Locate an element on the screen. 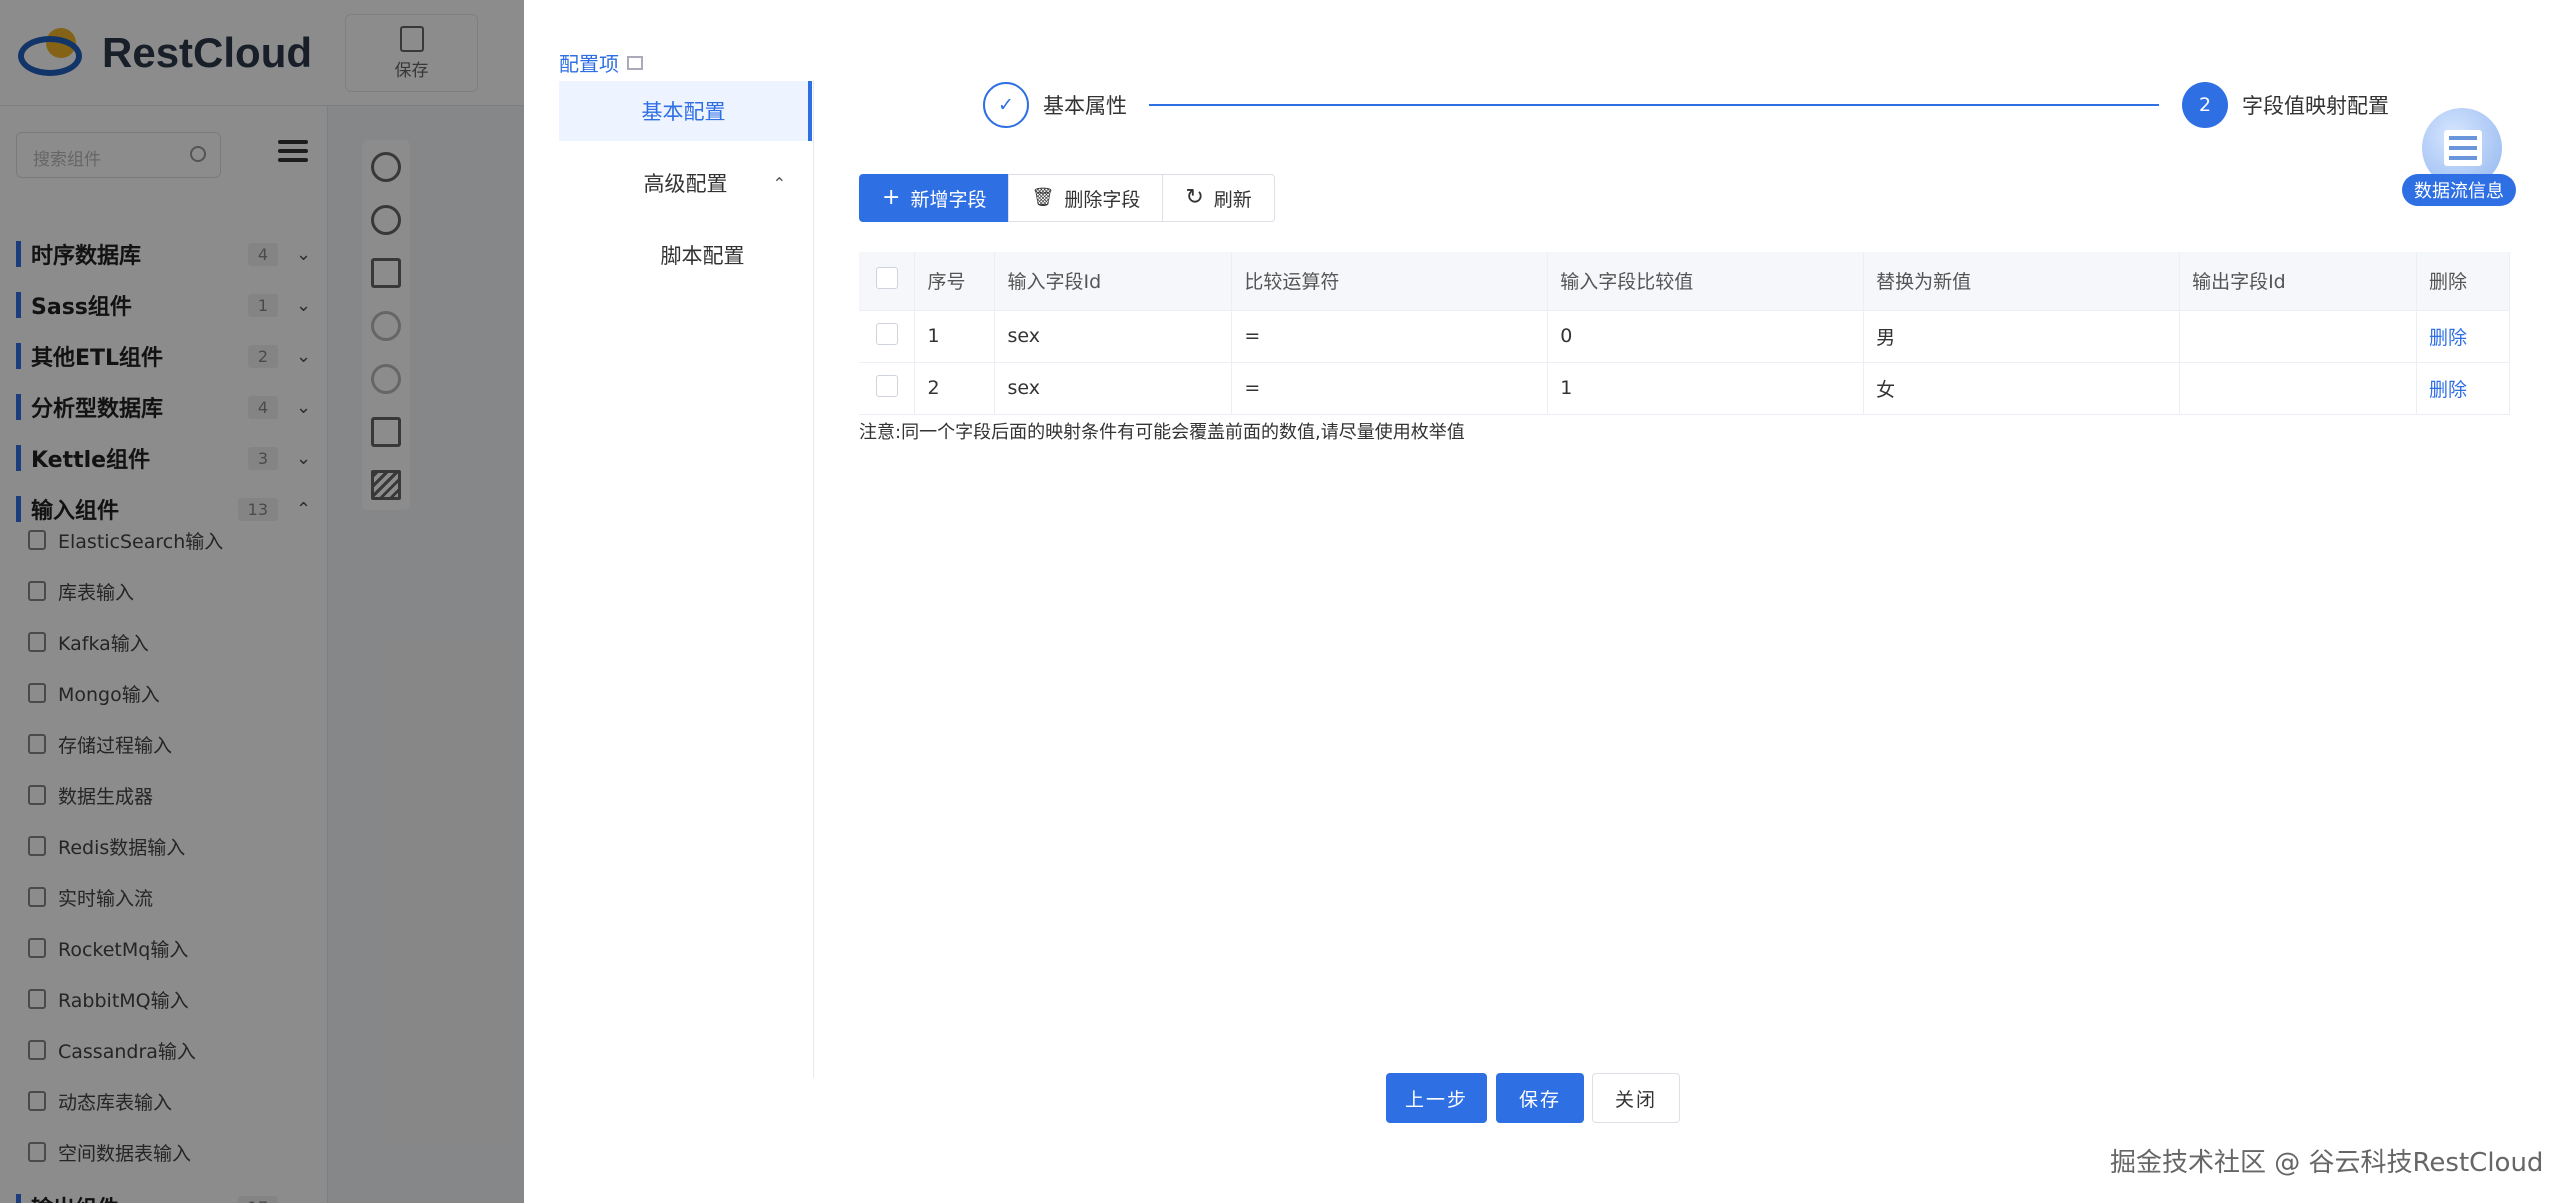 Image resolution: width=2549 pixels, height=1203 pixels. nav-label: 高级配置 is located at coordinates (685, 184).